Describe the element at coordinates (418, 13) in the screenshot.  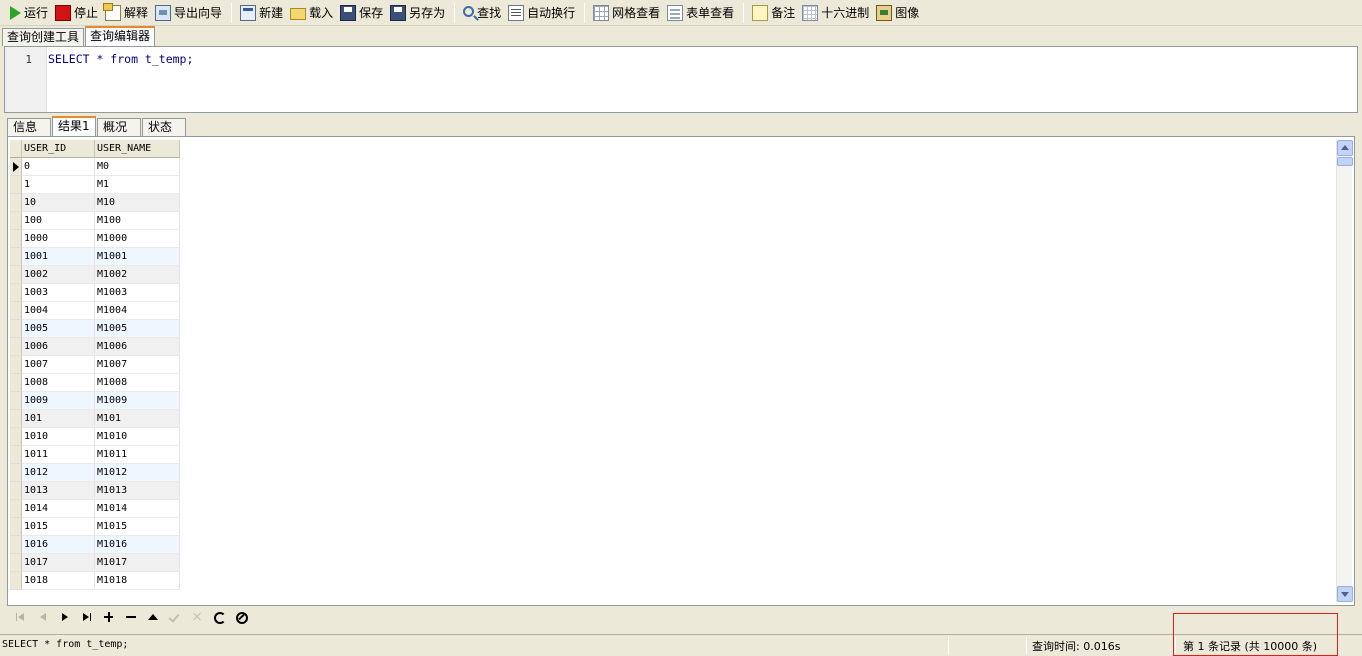
I see `save-as-button: 另存为` at that location.